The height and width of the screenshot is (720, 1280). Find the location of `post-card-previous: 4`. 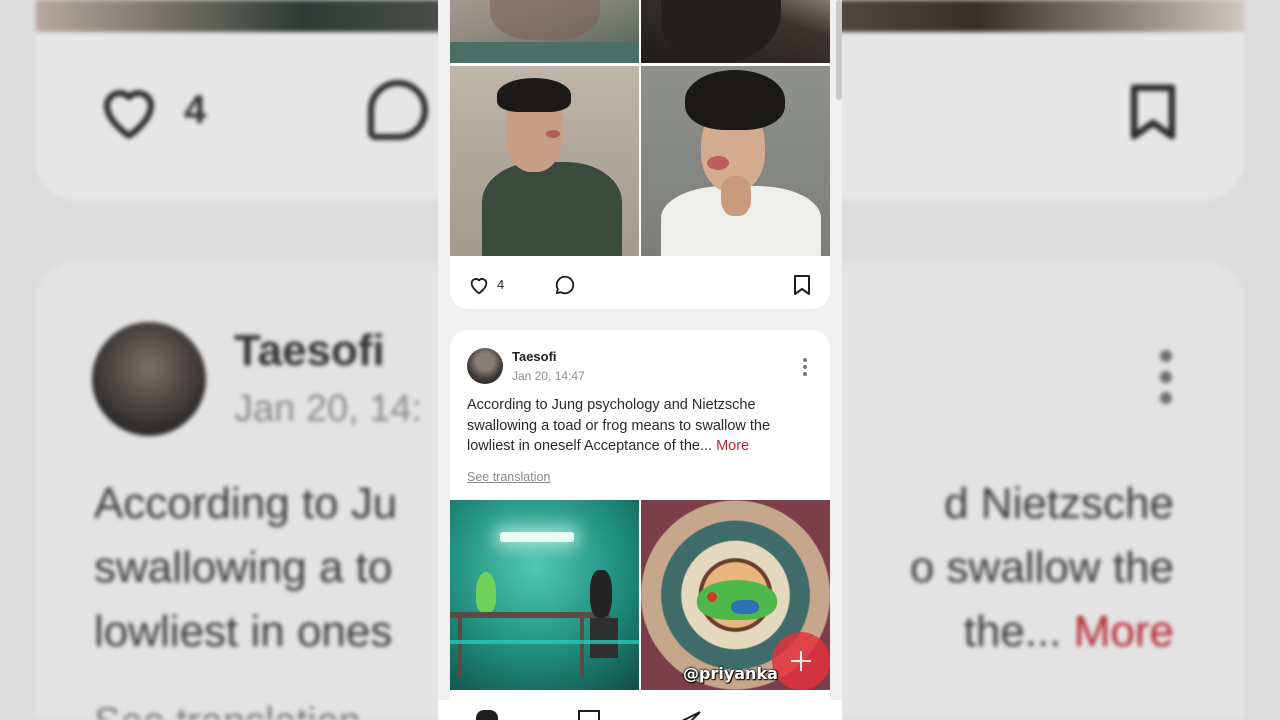

post-card-previous: 4 is located at coordinates (640, 154).